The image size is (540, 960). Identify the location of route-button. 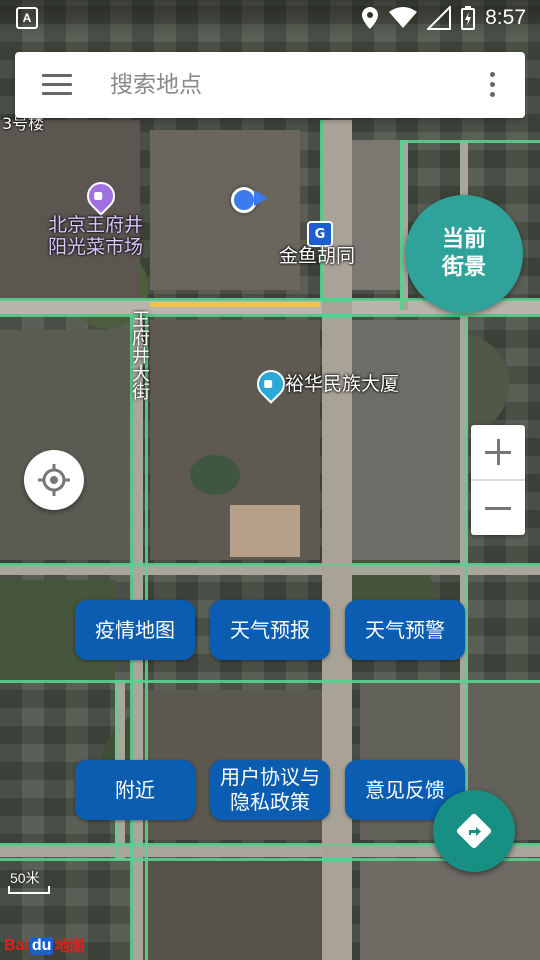
(474, 831).